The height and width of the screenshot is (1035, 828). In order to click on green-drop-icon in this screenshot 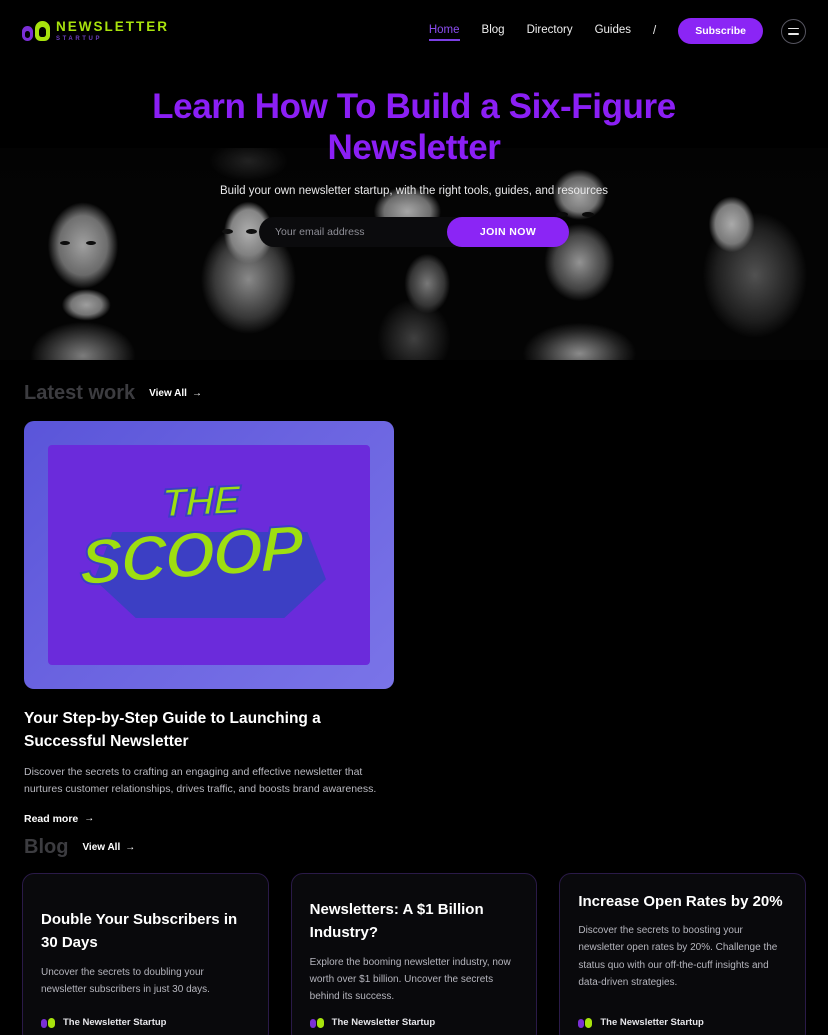, I will do `click(42, 31)`.